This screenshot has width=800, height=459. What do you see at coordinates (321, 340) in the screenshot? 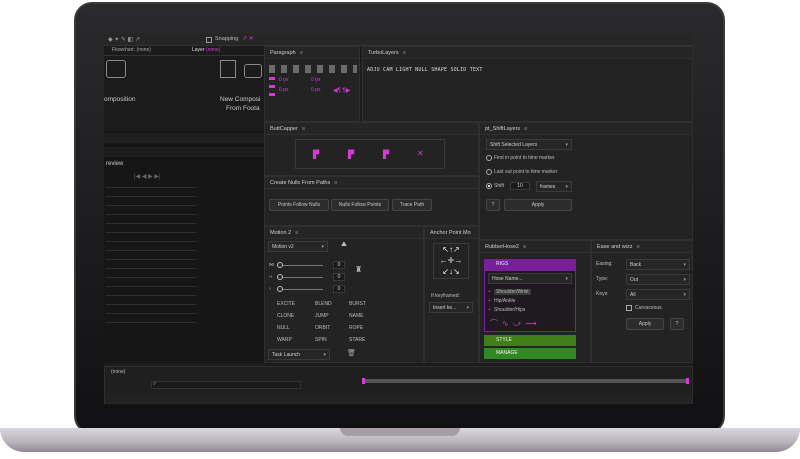
I see `btn-spin: SPIN` at bounding box center [321, 340].